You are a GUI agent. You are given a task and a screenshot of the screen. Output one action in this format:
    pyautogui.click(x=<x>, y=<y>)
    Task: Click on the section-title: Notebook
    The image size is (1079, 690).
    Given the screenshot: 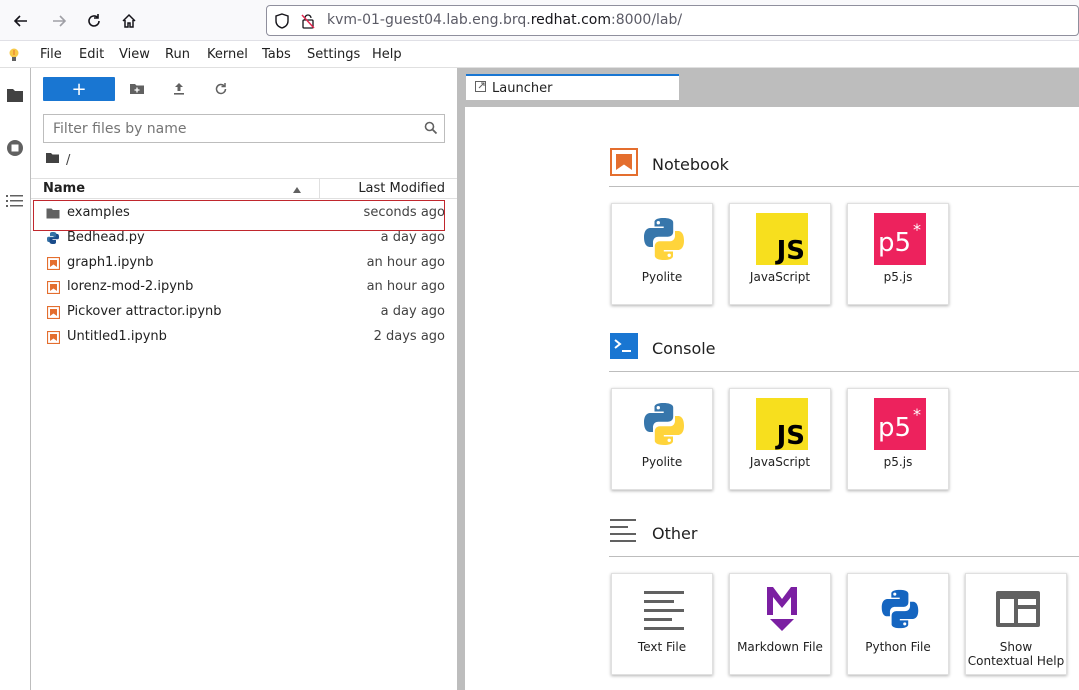 What is the action you would take?
    pyautogui.click(x=690, y=164)
    